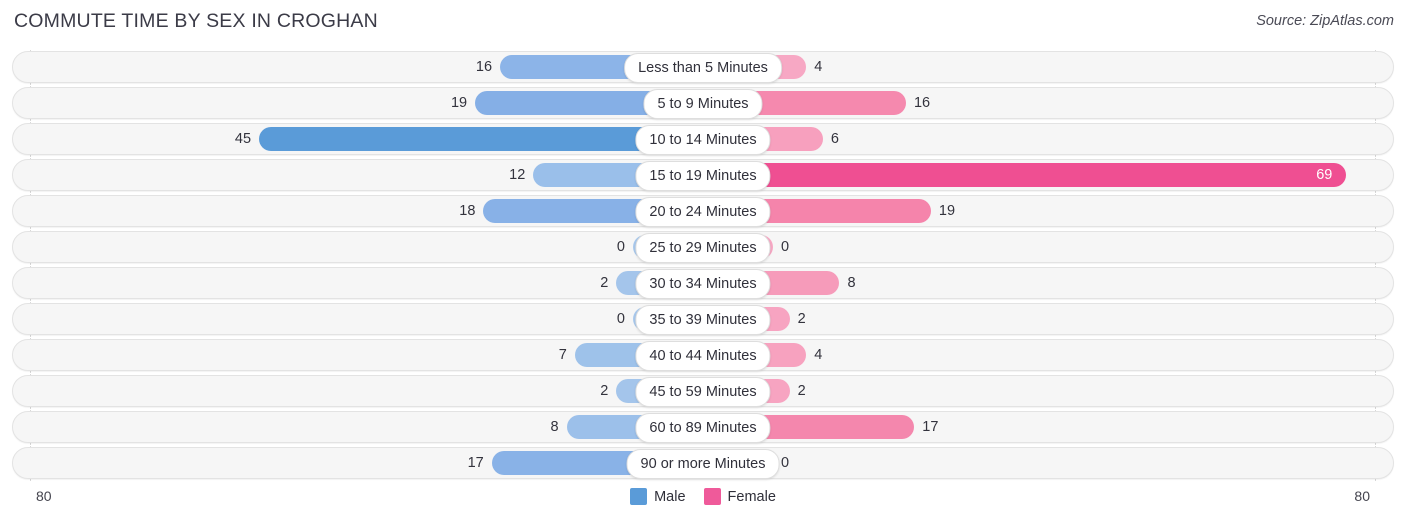  I want to click on source-attribution: Source: ZipAtlas.com, so click(1325, 21).